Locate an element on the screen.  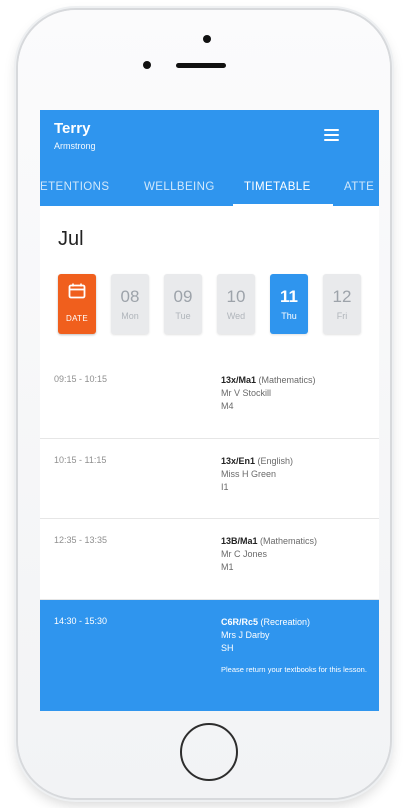
day-12: 12 Fri is located at coordinates (342, 304).